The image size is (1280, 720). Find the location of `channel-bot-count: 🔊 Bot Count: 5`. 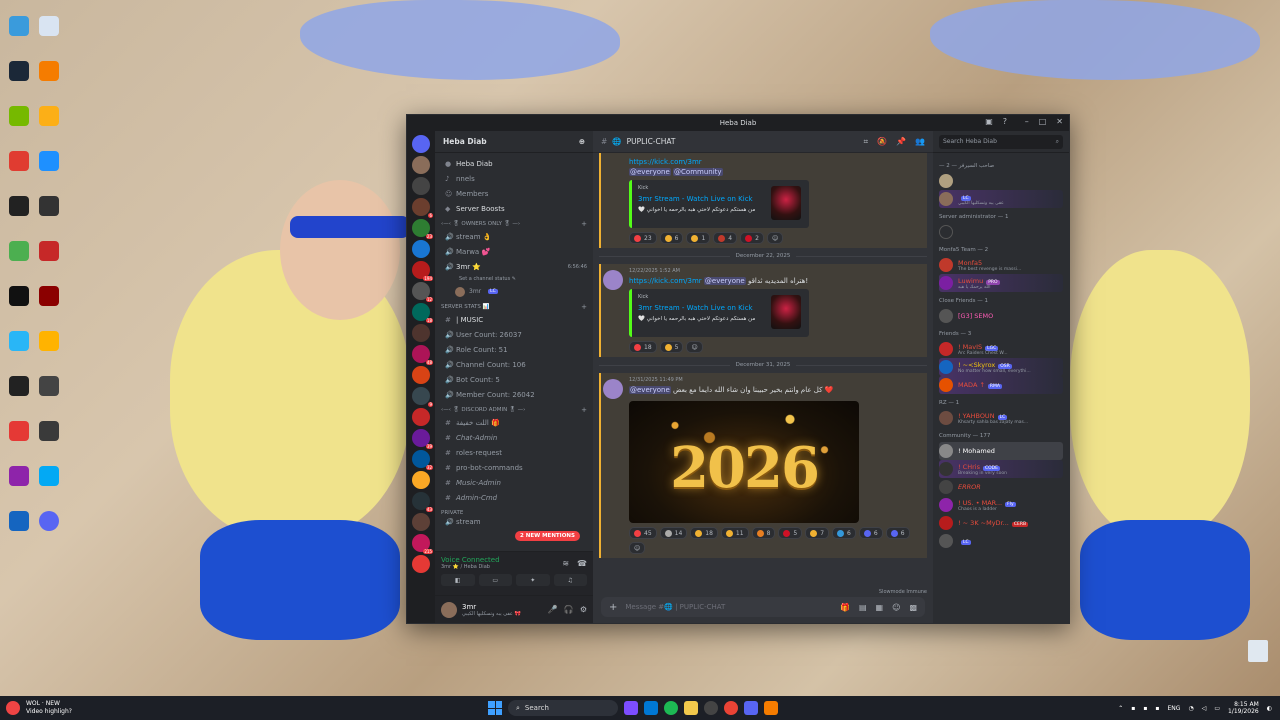

channel-bot-count: 🔊 Bot Count: 5 is located at coordinates (514, 379).